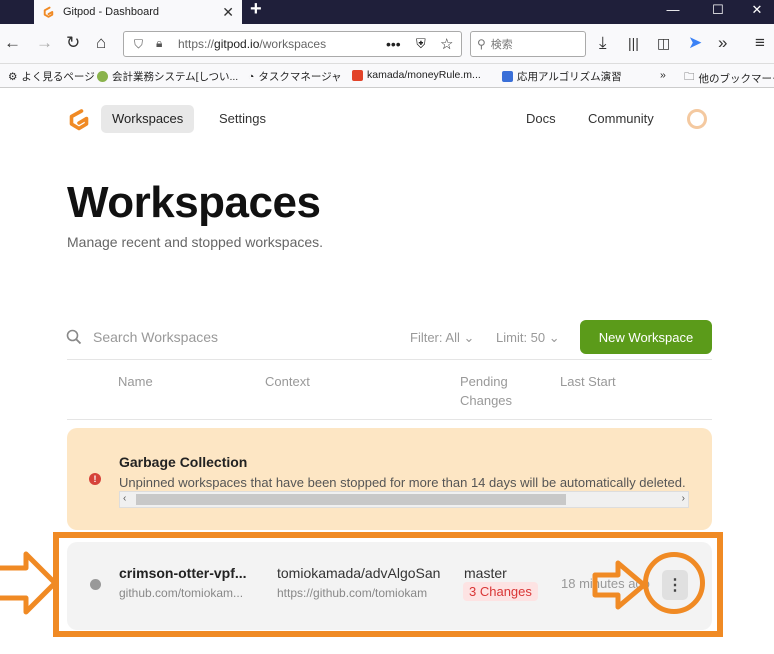 This screenshot has width=774, height=654. What do you see at coordinates (237, 44) in the screenshot?
I see `url-domain: gitpod.io` at bounding box center [237, 44].